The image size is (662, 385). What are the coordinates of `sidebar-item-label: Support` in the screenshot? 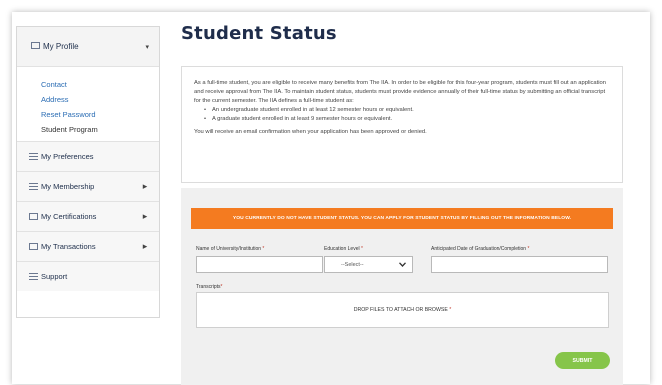 It's located at (54, 276).